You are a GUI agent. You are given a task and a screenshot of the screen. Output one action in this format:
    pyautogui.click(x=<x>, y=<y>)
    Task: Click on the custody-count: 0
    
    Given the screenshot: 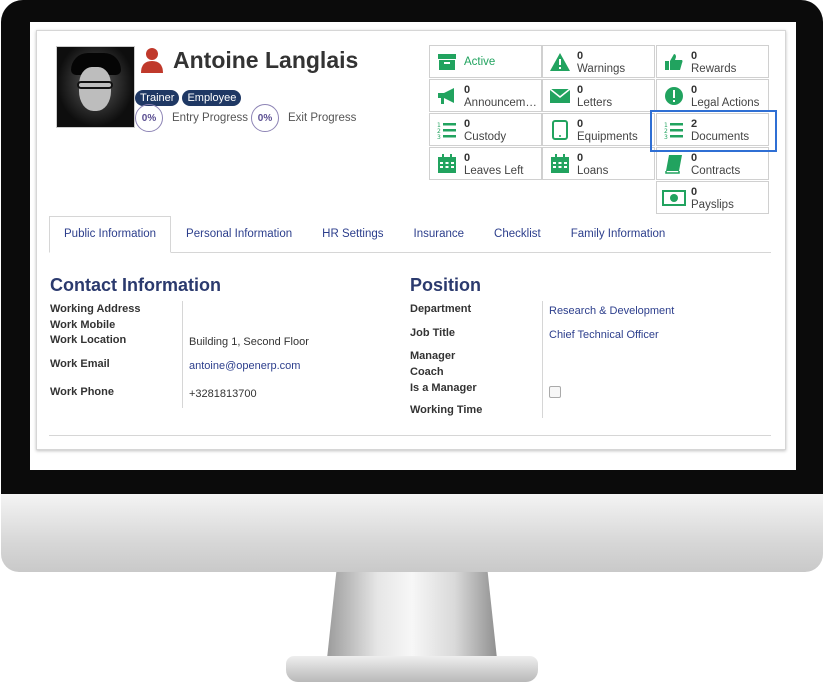 What is the action you would take?
    pyautogui.click(x=467, y=124)
    